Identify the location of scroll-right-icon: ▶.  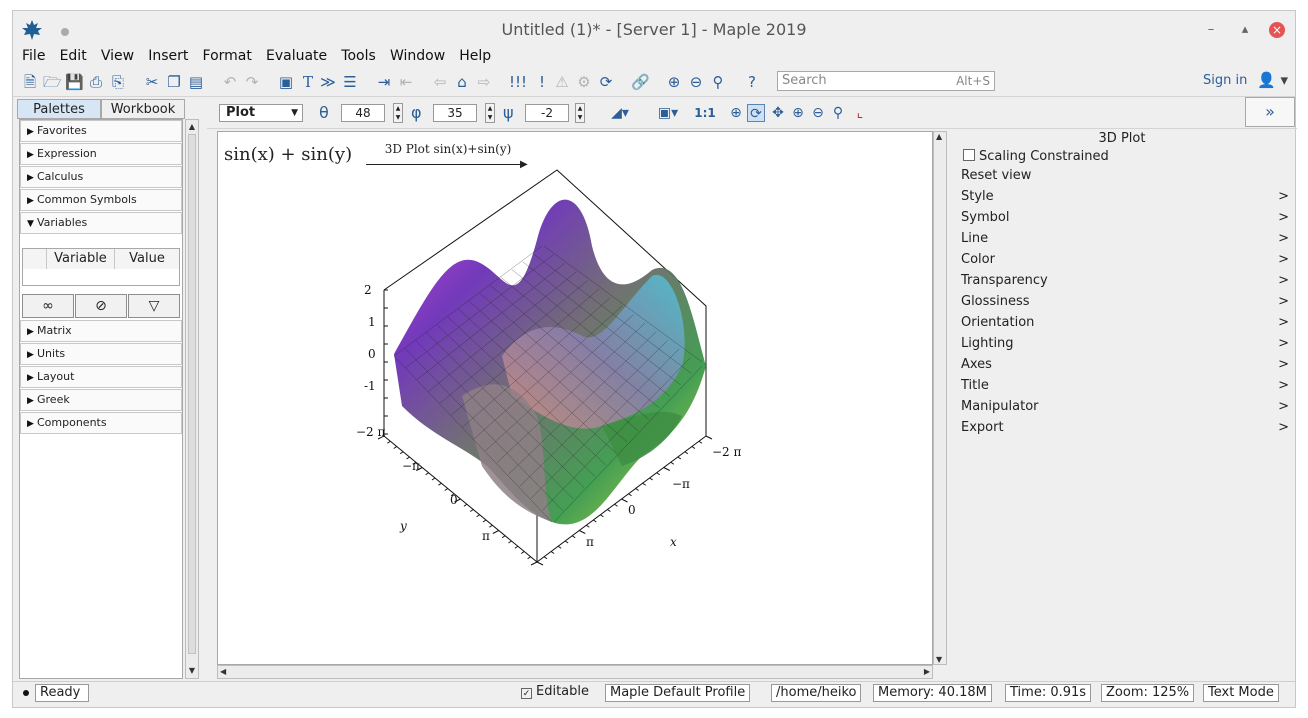
(927, 671).